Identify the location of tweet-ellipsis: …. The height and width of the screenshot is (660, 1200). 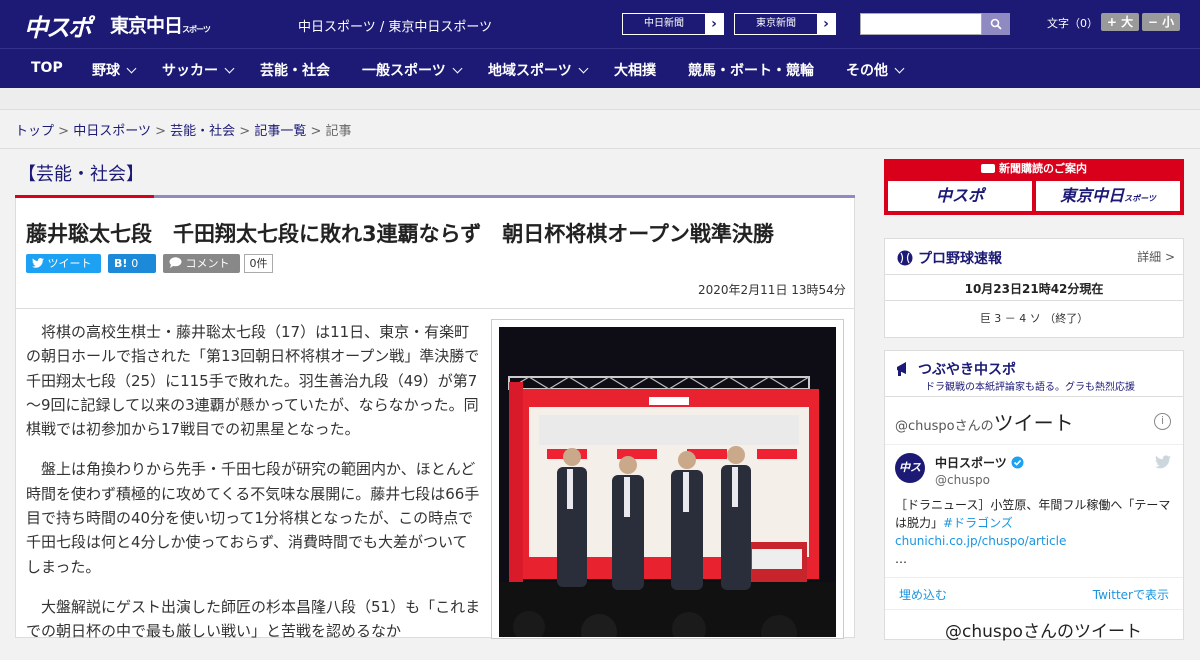
(901, 559).